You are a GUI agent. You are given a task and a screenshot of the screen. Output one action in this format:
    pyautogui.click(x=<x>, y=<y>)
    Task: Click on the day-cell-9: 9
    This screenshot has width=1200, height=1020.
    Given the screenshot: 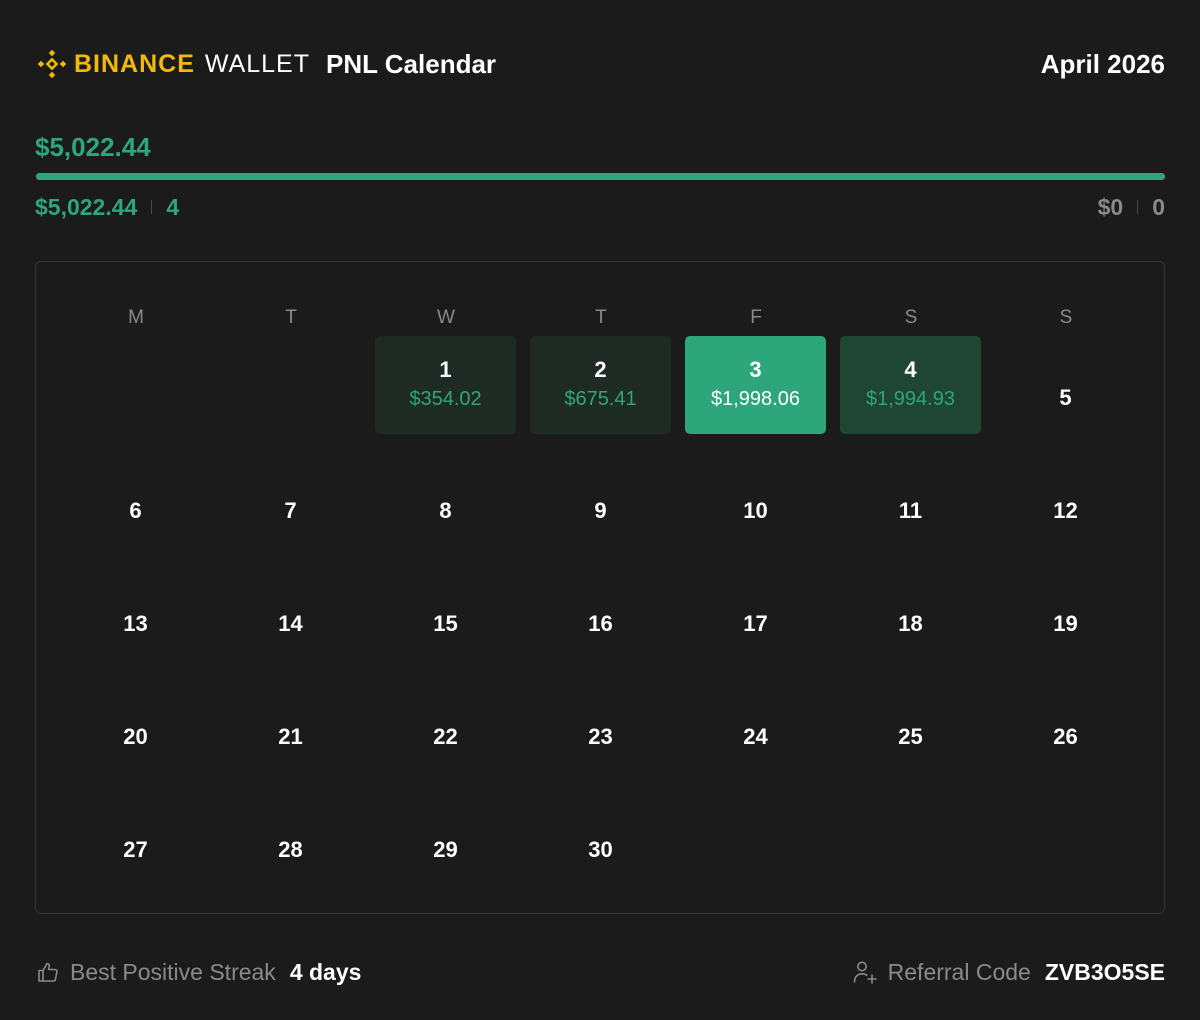 What is the action you would take?
    pyautogui.click(x=600, y=511)
    